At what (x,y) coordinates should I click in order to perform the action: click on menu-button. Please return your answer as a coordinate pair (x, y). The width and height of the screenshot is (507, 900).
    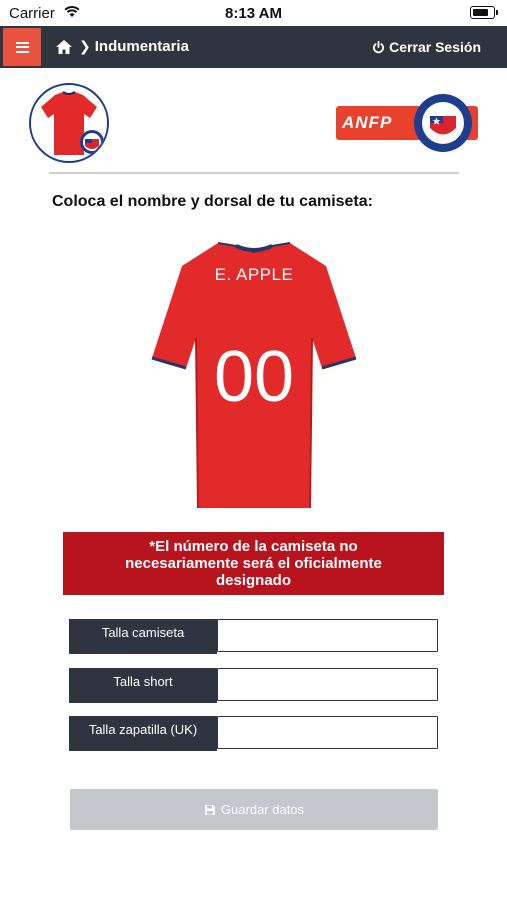
    Looking at the image, I should click on (22, 47).